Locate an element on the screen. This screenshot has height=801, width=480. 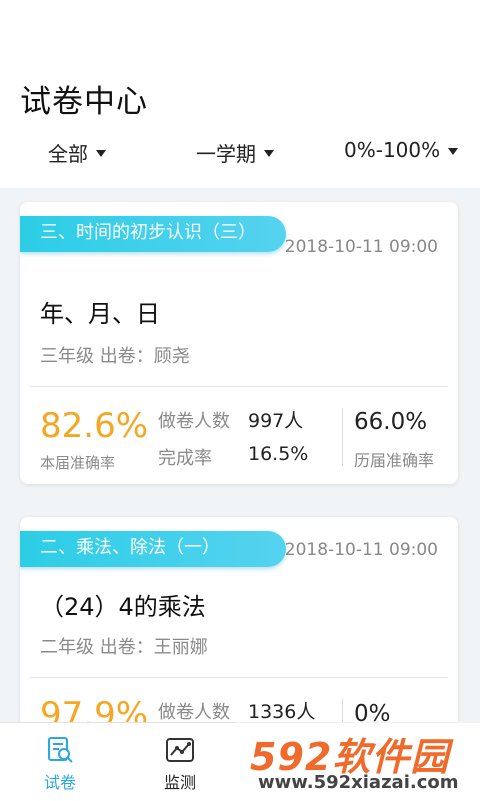
unit-tag: 三、时间的初步认识（三） is located at coordinates (153, 234).